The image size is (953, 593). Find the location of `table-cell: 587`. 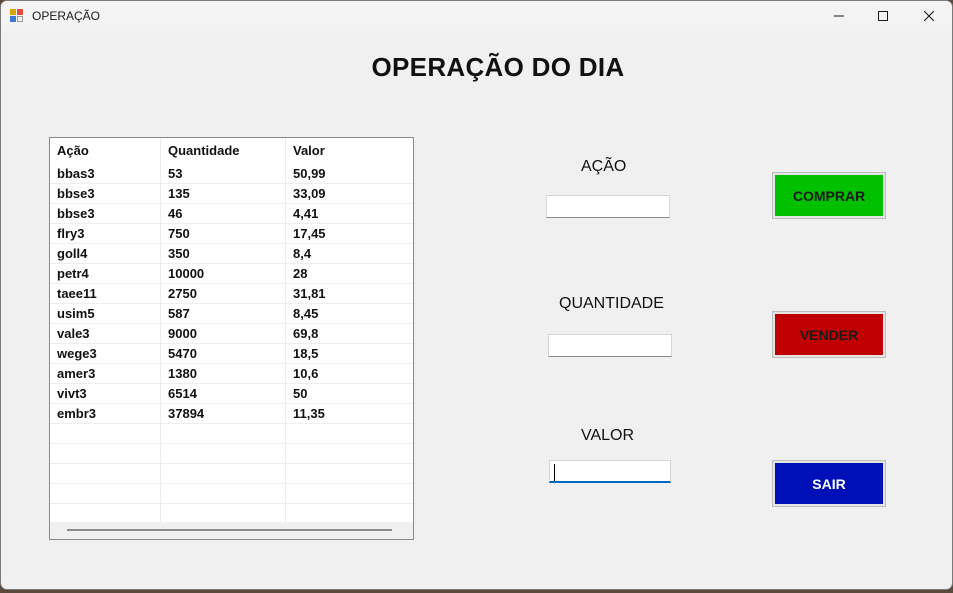

table-cell: 587 is located at coordinates (223, 314).